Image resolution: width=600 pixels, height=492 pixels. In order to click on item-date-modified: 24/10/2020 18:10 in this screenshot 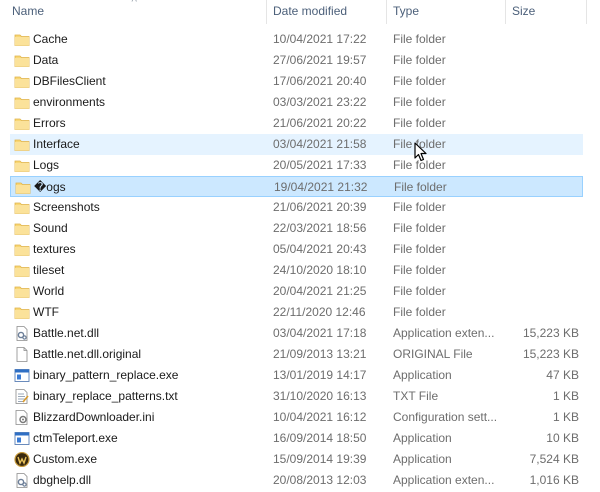, I will do `click(320, 270)`.